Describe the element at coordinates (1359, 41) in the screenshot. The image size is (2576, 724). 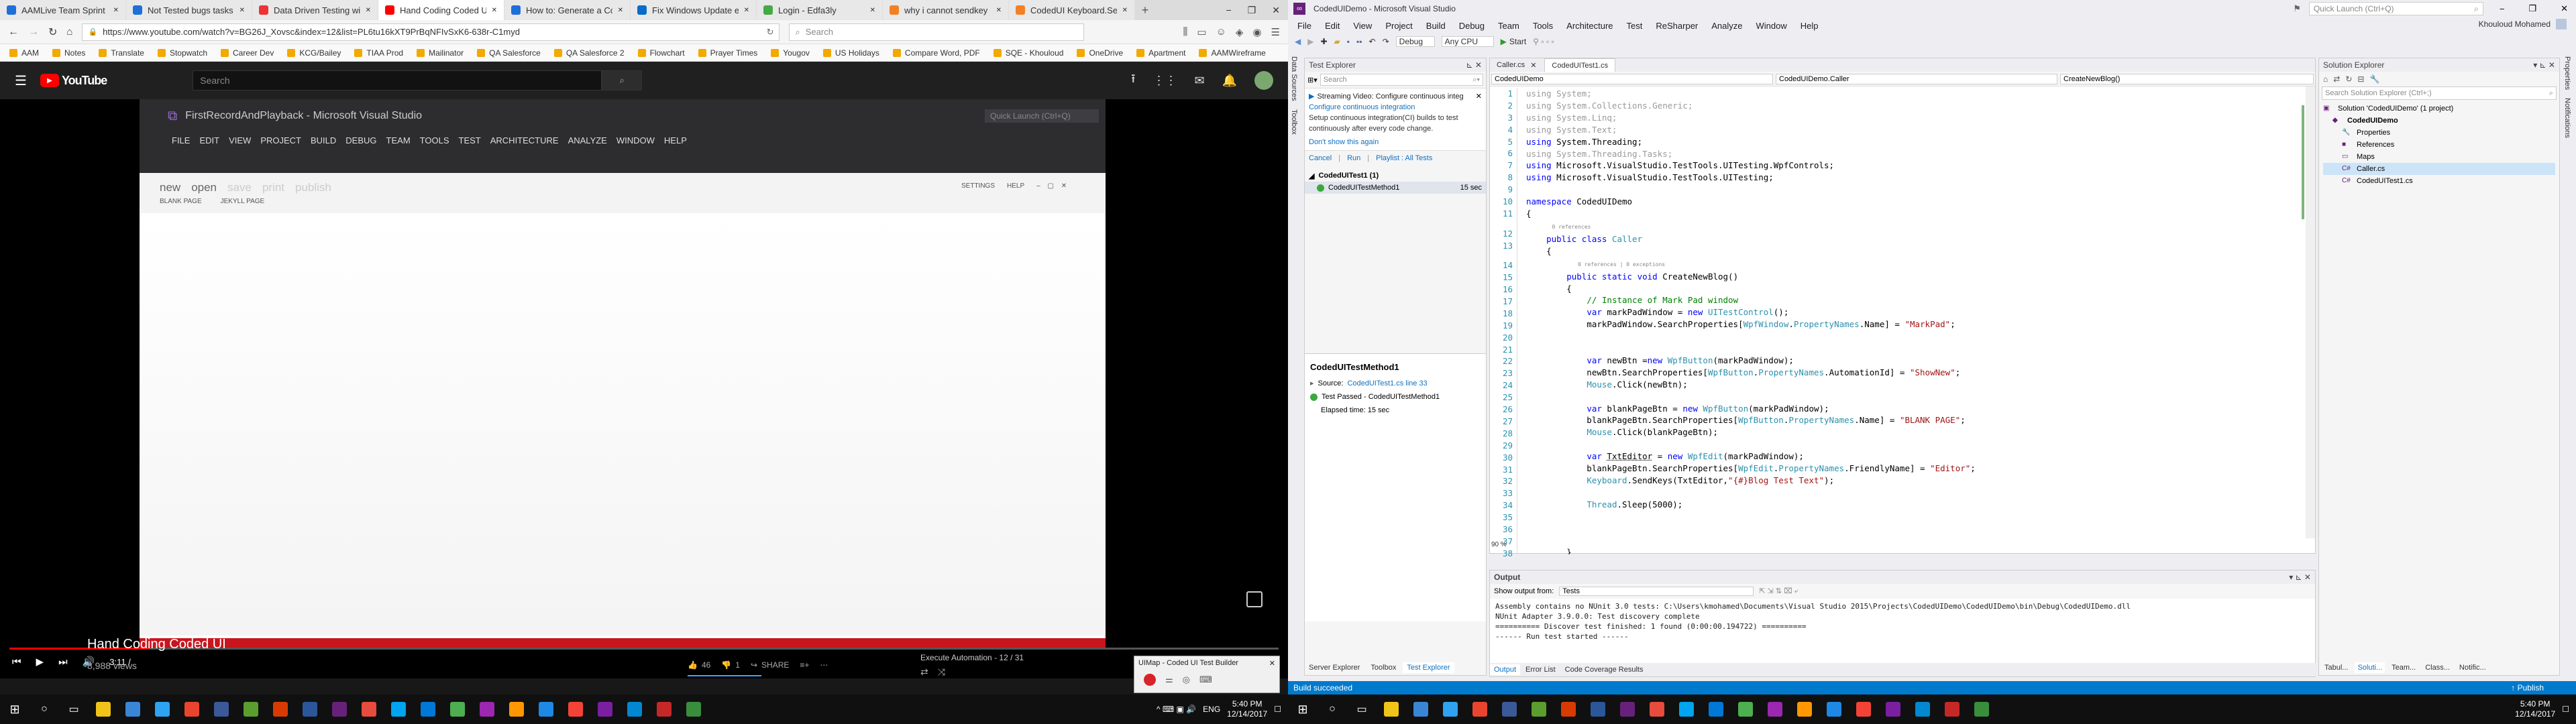
I see `save-all-icon: ▪▪` at that location.